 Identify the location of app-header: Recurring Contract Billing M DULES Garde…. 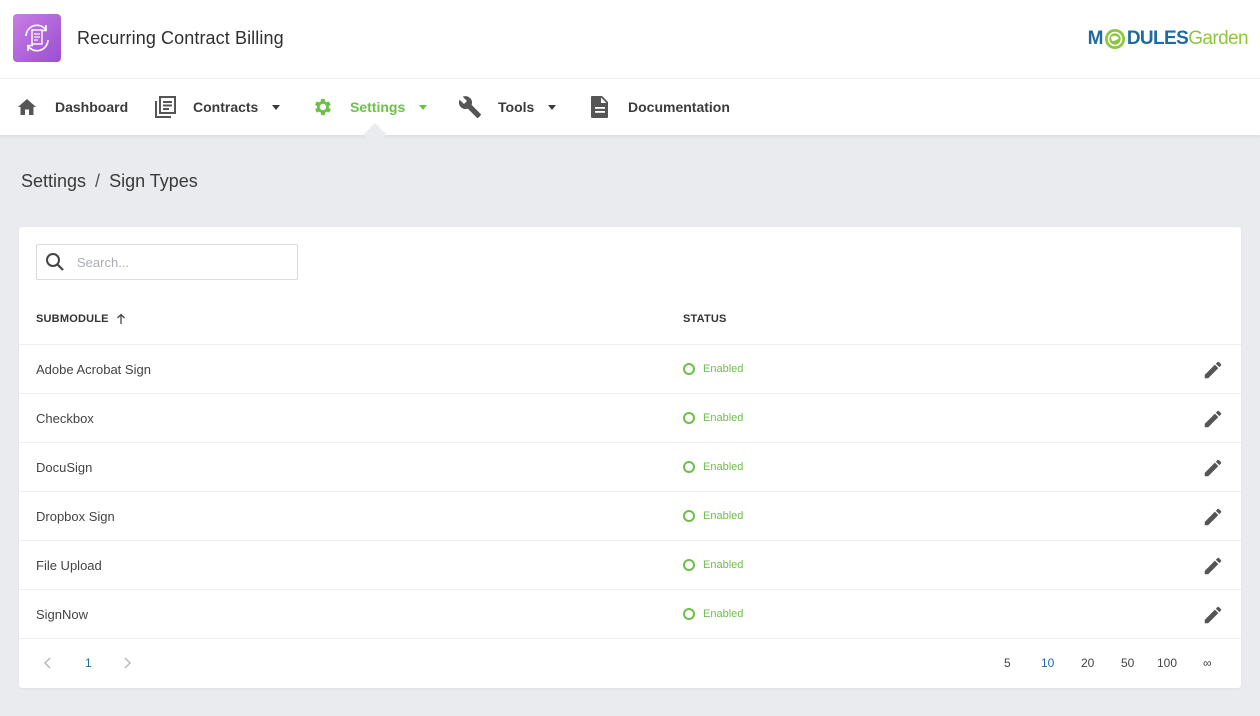
(630, 39).